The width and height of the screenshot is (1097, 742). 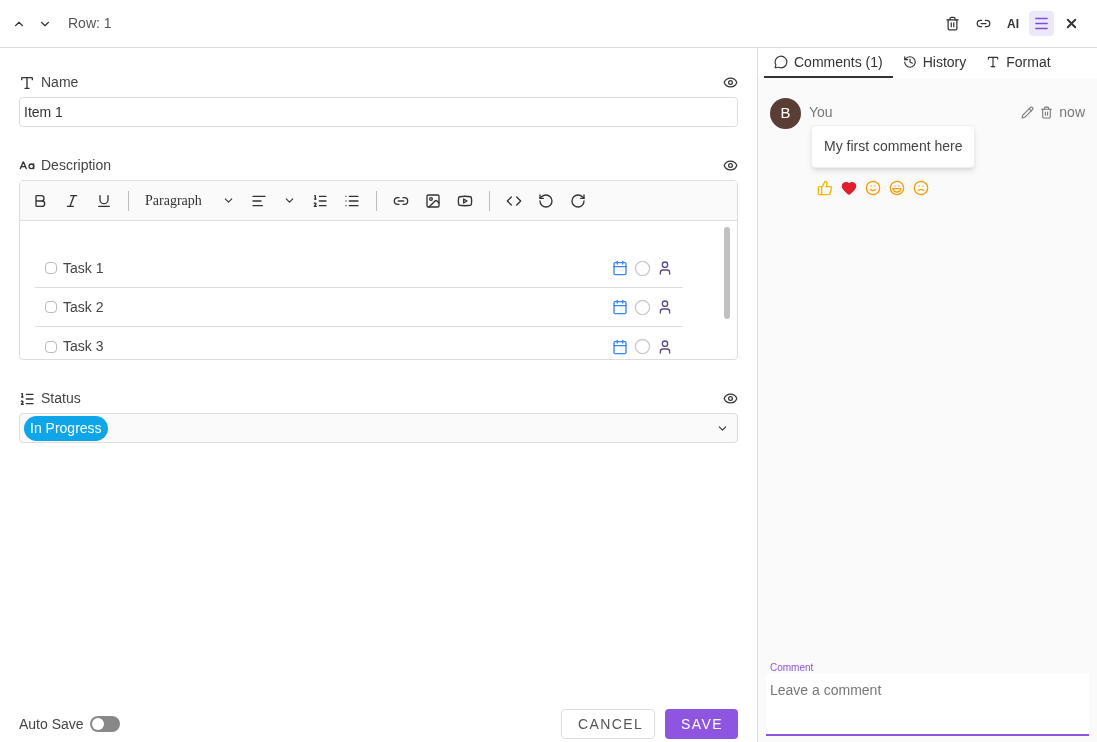 What do you see at coordinates (90, 23) in the screenshot?
I see `row-label: Row: 1` at bounding box center [90, 23].